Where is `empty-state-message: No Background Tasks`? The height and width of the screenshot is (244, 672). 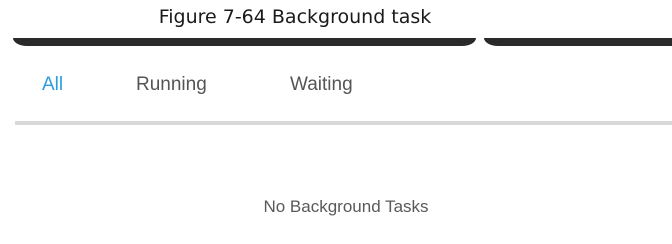
empty-state-message: No Background Tasks is located at coordinates (346, 206).